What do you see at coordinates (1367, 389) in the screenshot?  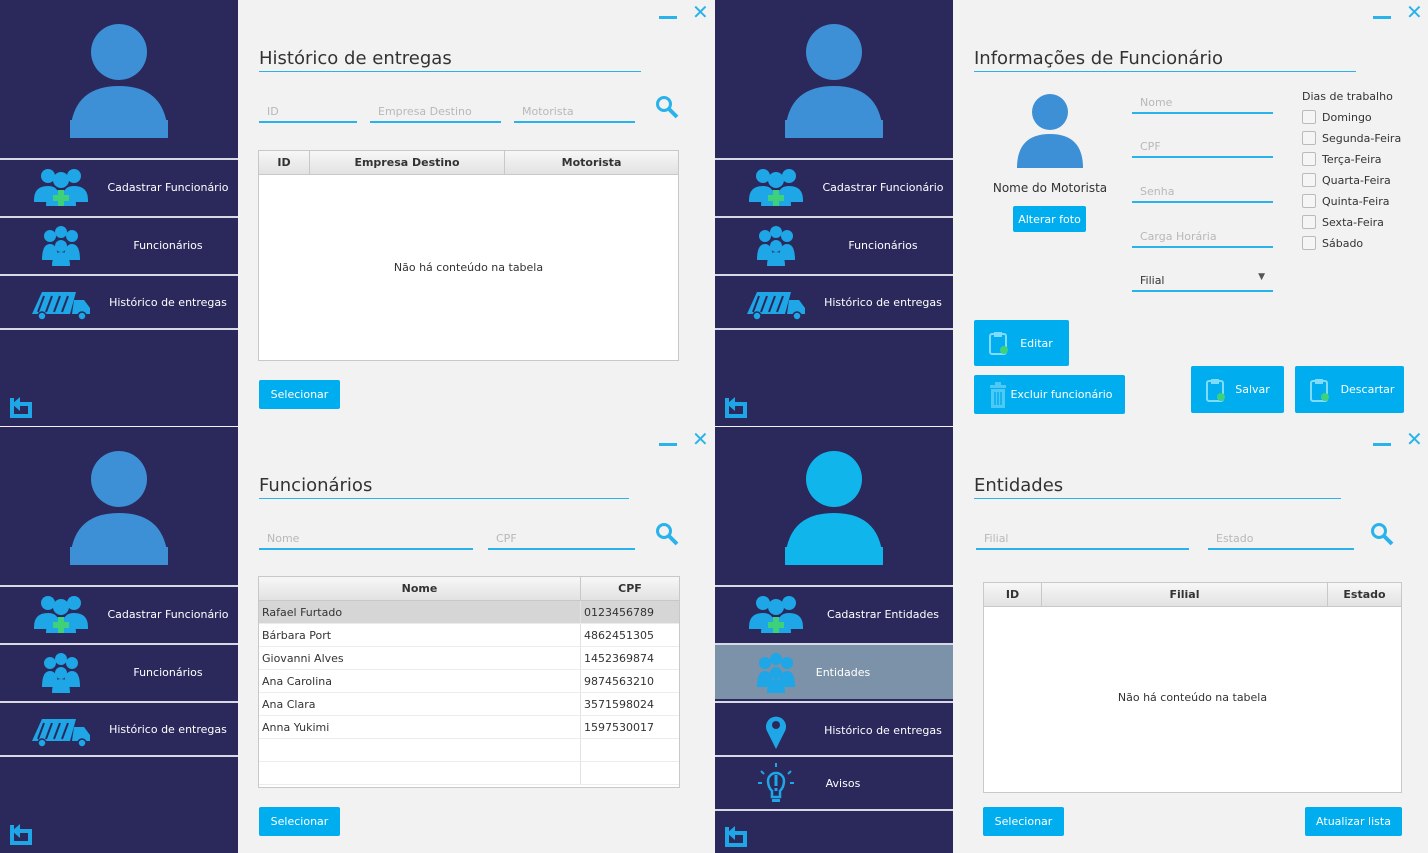 I see `discard-button-label: Descartar` at bounding box center [1367, 389].